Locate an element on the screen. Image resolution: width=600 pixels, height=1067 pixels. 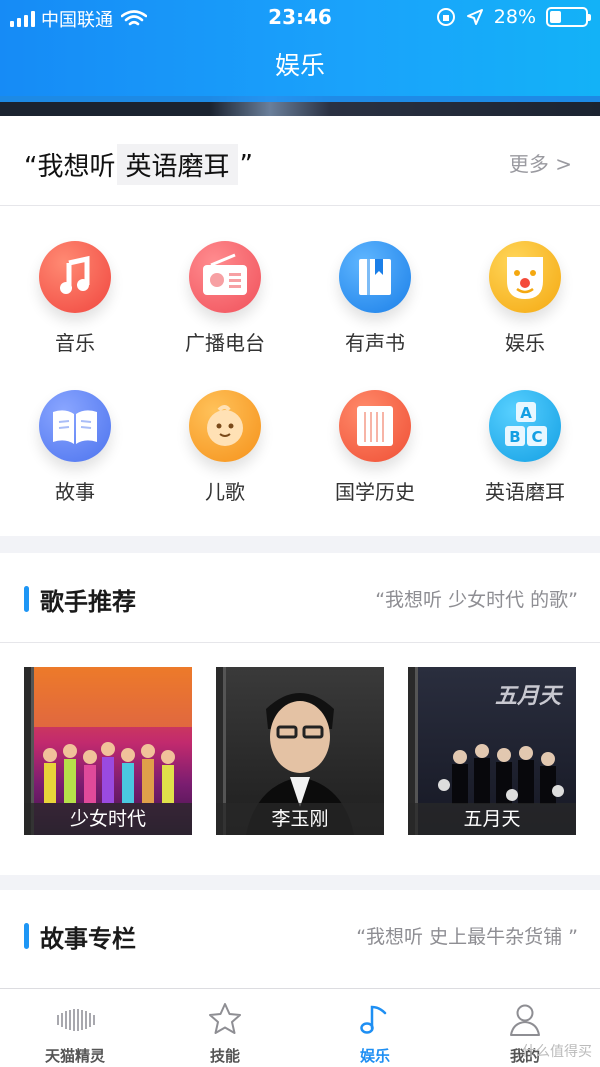
battery-icon is located at coordinates (568, 17).